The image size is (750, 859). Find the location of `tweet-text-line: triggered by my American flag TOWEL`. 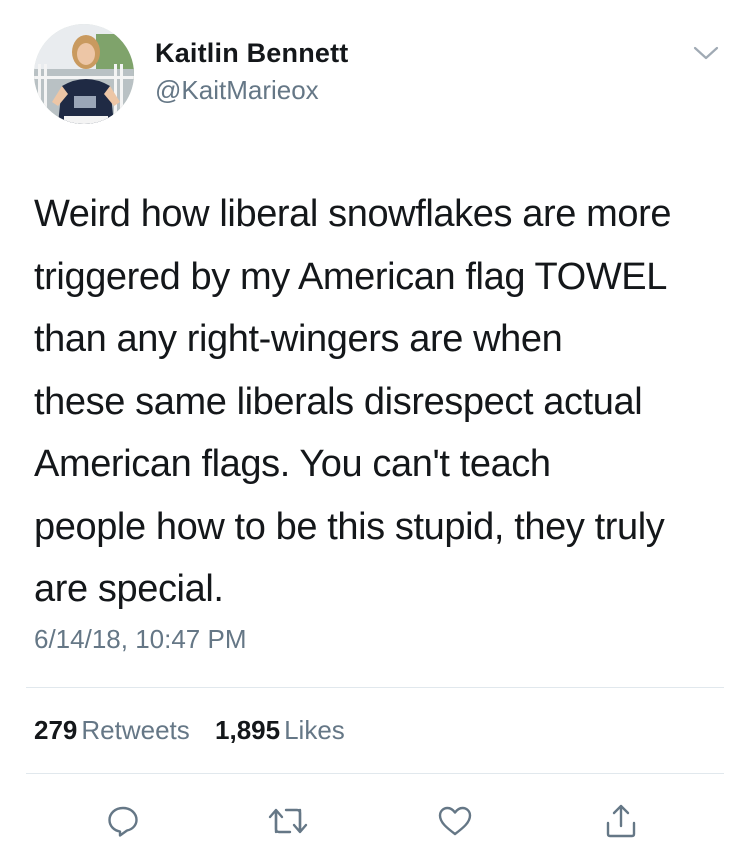

tweet-text-line: triggered by my American flag TOWEL is located at coordinates (350, 276).